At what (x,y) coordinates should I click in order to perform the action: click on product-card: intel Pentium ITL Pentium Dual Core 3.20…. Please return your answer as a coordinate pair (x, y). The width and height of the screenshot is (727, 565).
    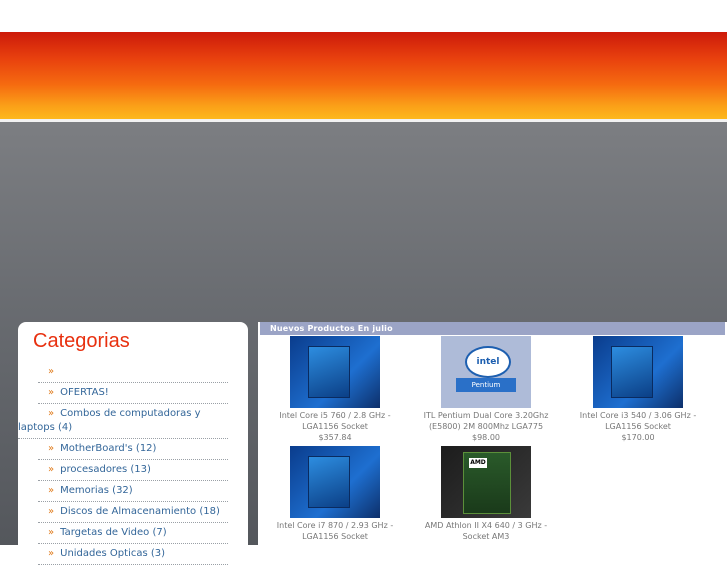
    Looking at the image, I should click on (486, 389).